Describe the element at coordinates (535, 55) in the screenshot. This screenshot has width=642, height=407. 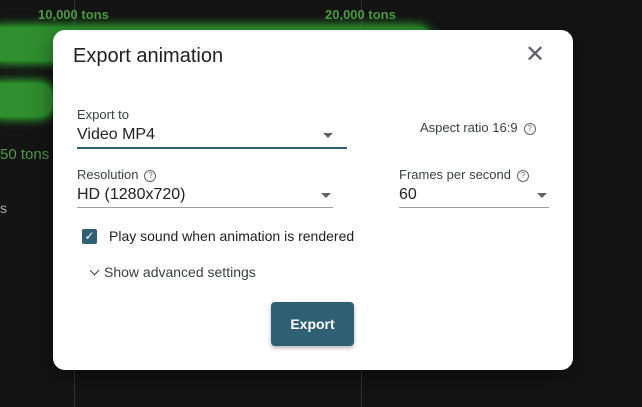
I see `close-icon: ✕` at that location.